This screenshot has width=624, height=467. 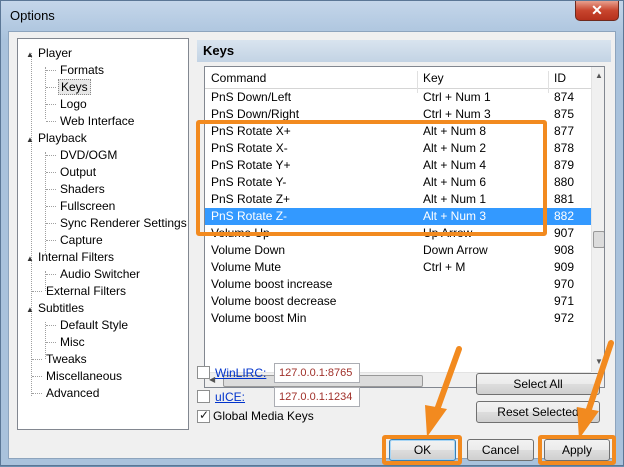 What do you see at coordinates (50, 53) in the screenshot?
I see `tree-item-player: ▲ Player` at bounding box center [50, 53].